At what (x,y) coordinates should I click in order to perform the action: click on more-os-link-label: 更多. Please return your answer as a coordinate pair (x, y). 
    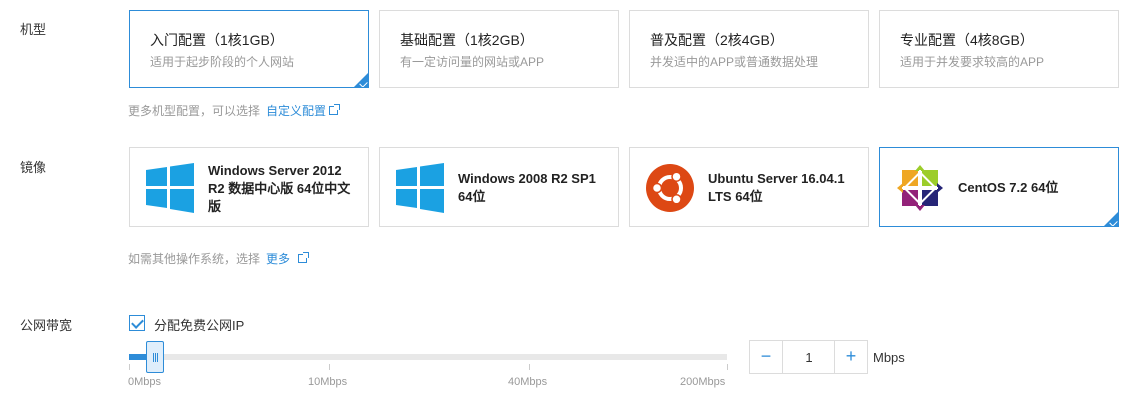
    Looking at the image, I should click on (278, 259).